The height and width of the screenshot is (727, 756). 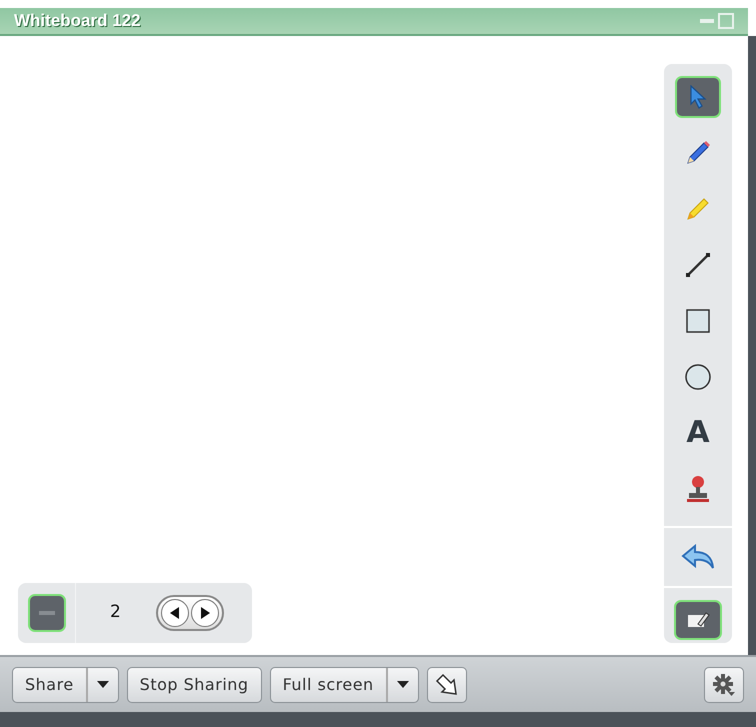 What do you see at coordinates (698, 377) in the screenshot?
I see `circle-icon` at bounding box center [698, 377].